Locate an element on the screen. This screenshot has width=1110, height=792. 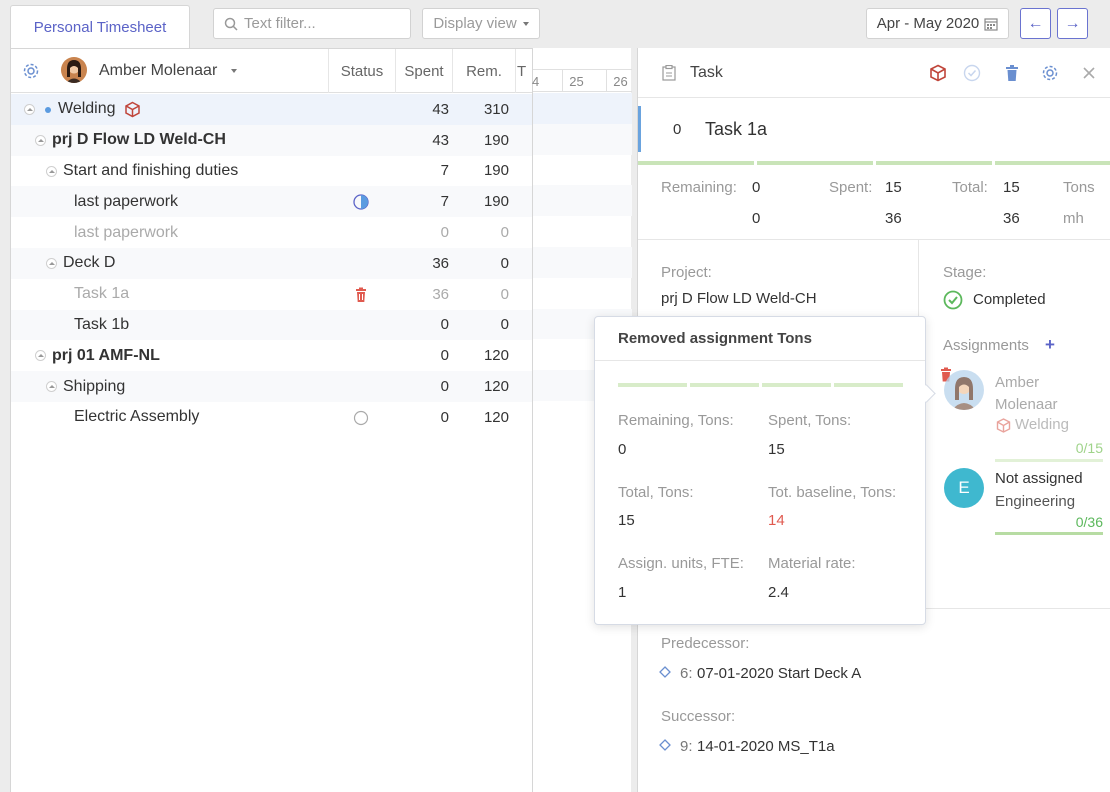
user-avatar is located at coordinates (74, 70).